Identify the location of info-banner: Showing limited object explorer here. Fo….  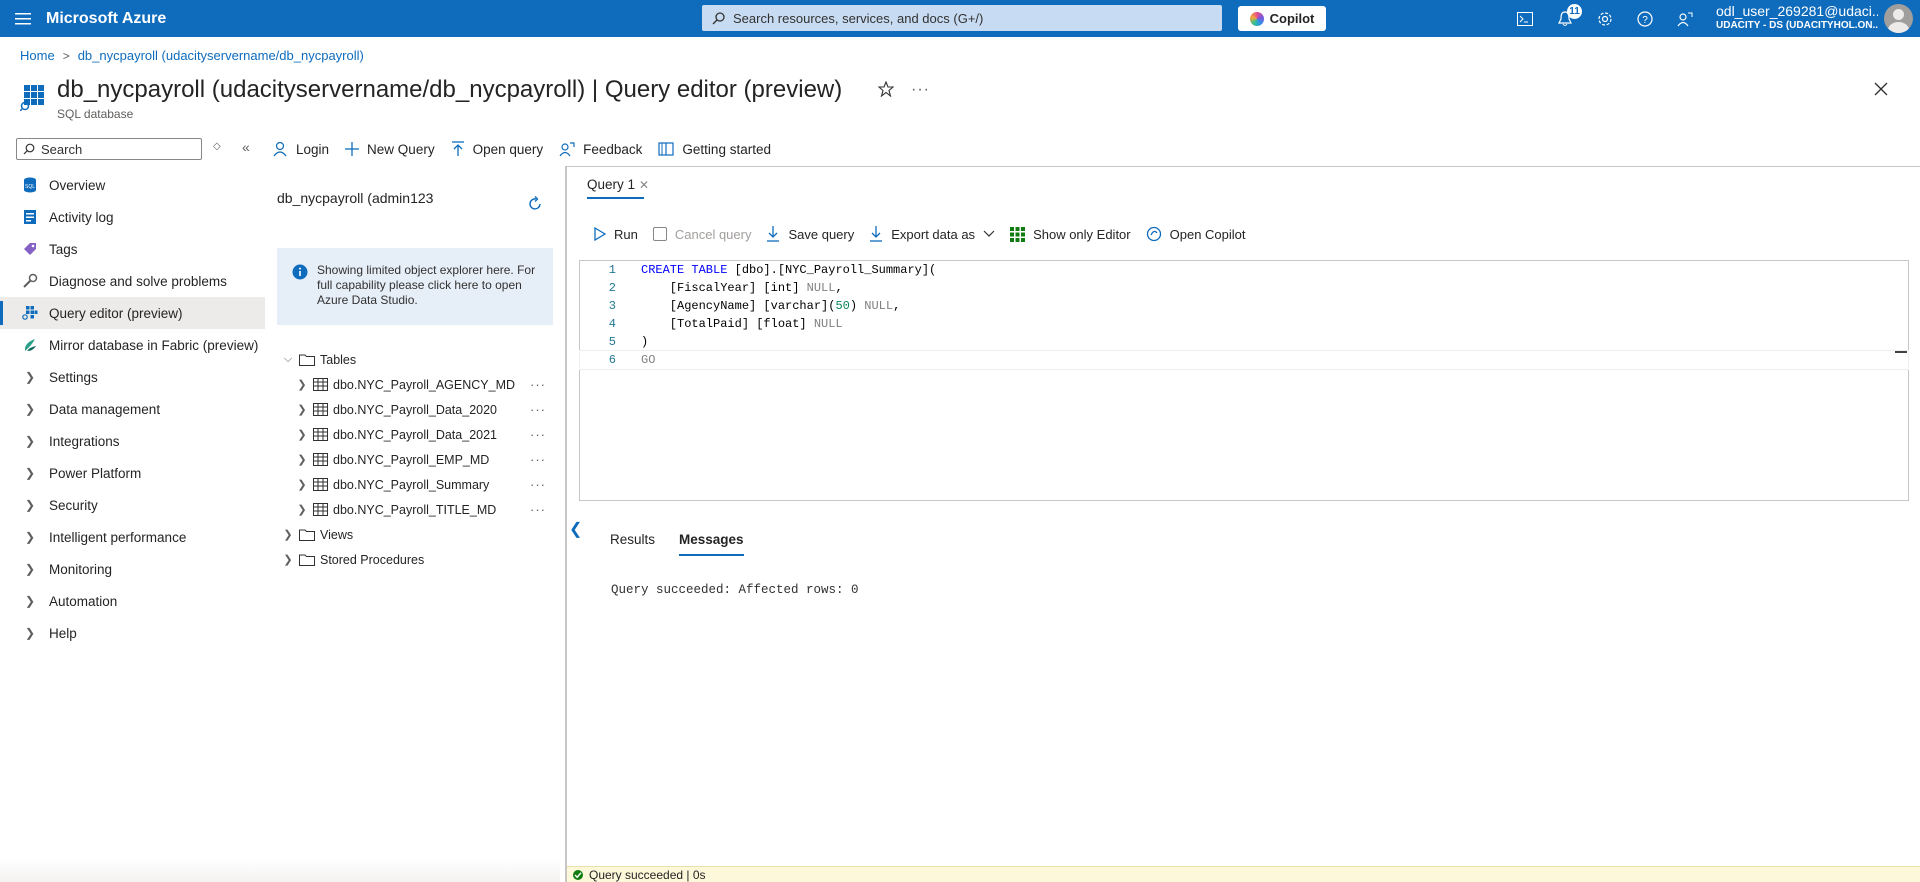
(415, 286).